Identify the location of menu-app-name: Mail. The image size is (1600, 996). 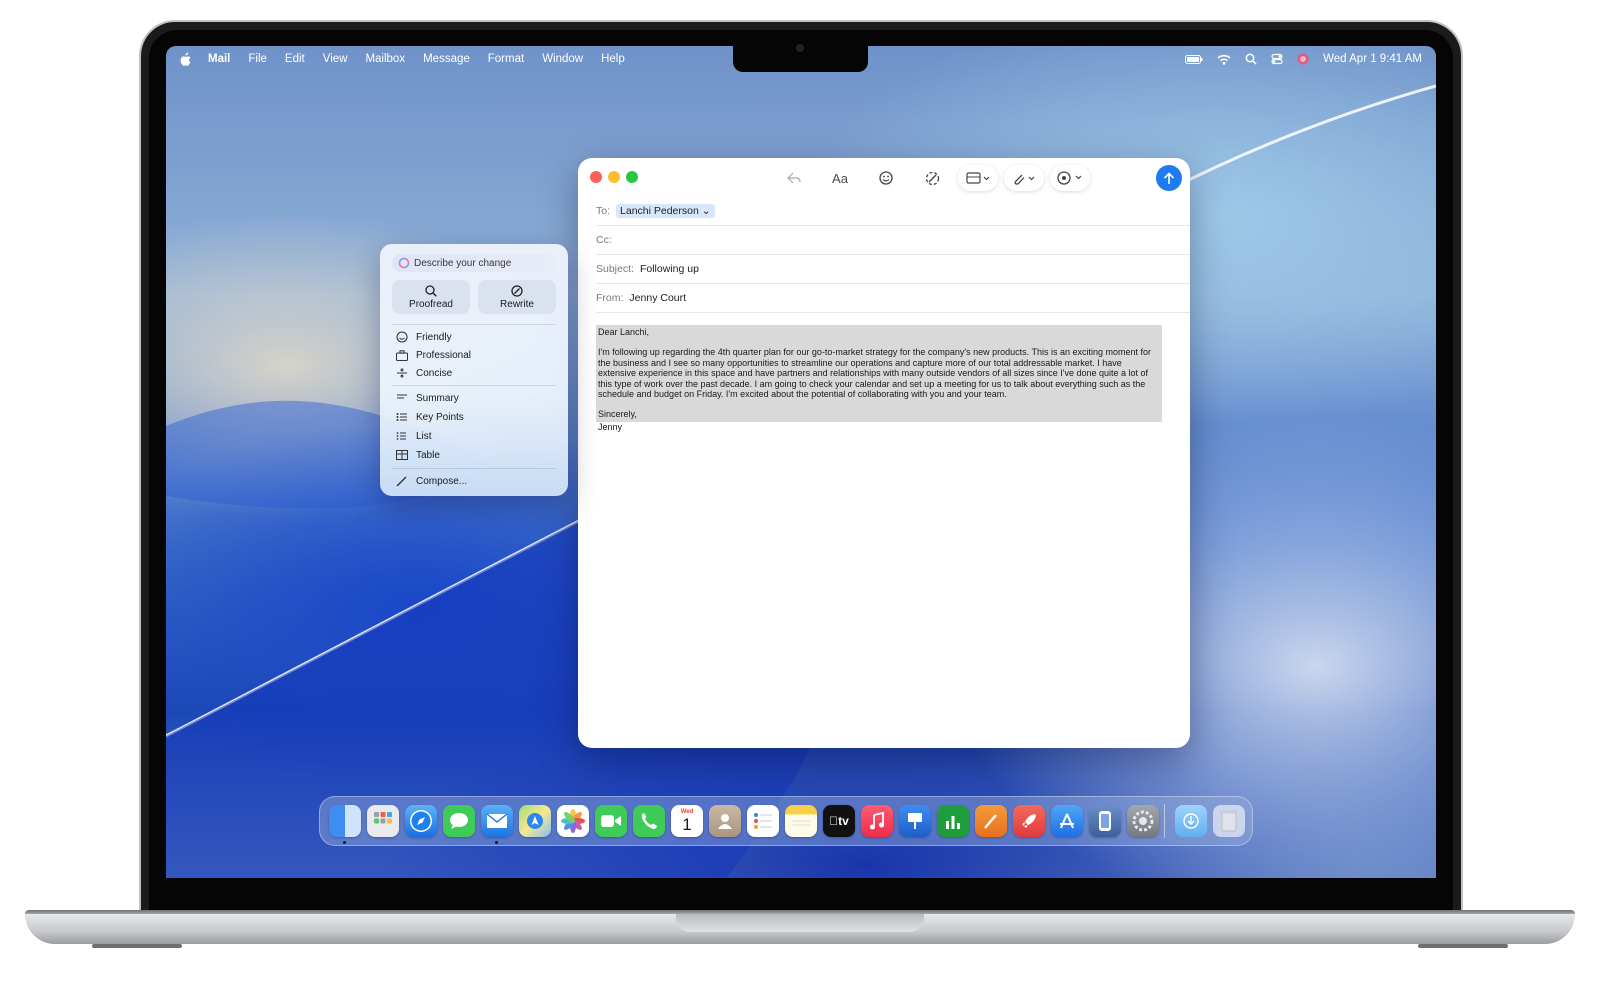
(219, 59).